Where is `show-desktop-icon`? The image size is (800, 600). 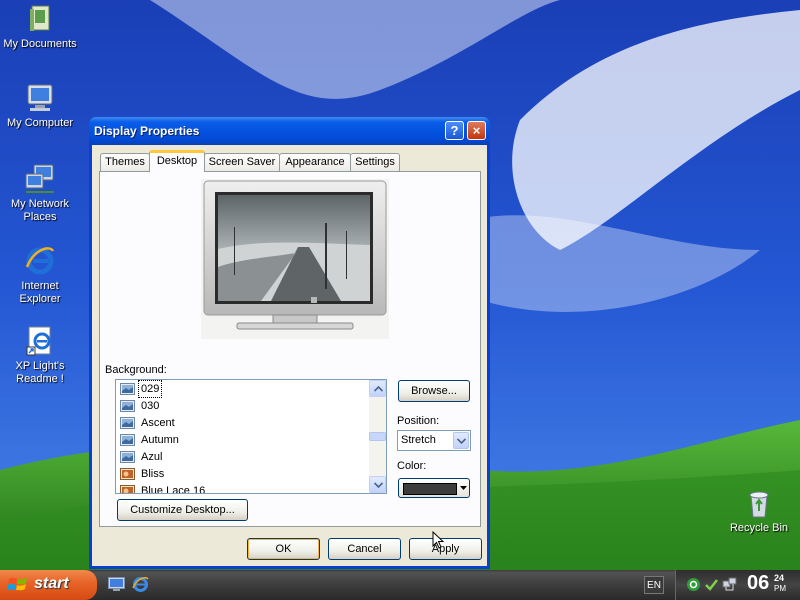 show-desktop-icon is located at coordinates (116, 584).